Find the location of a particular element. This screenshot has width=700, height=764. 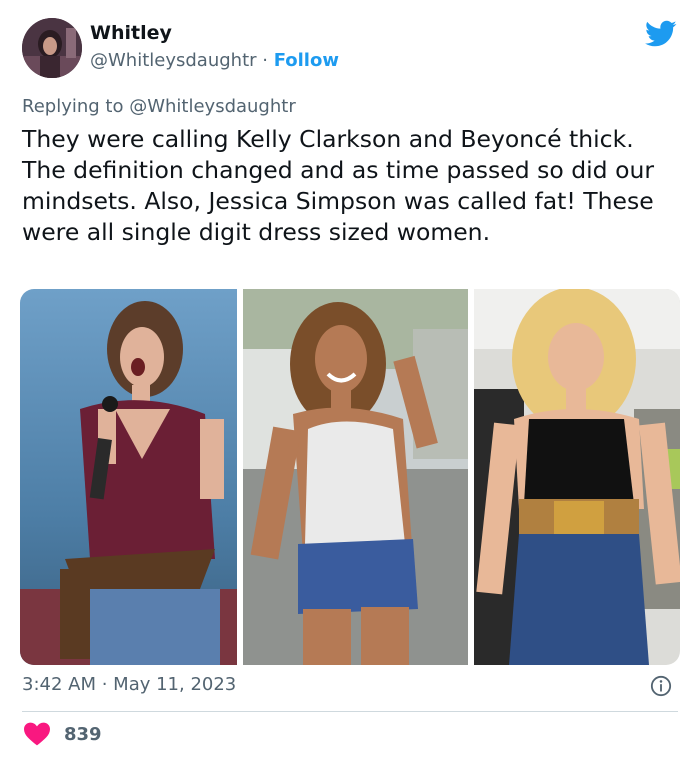

author-avatar is located at coordinates (52, 48).